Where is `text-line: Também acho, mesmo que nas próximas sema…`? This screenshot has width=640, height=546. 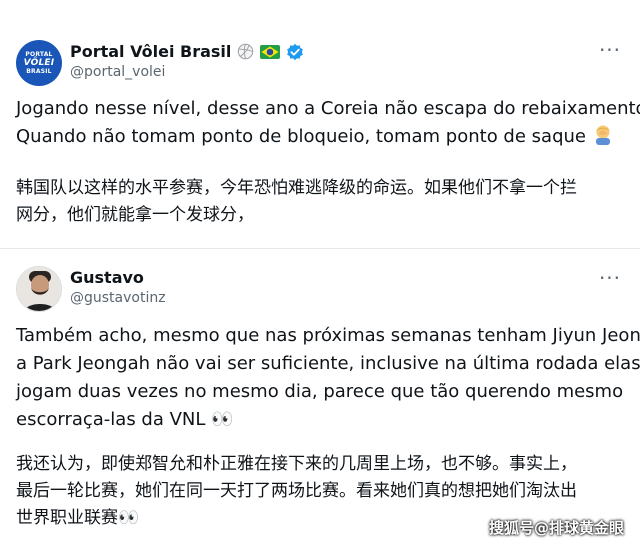
text-line: Também acho, mesmo que nas próximas sema… is located at coordinates (328, 335).